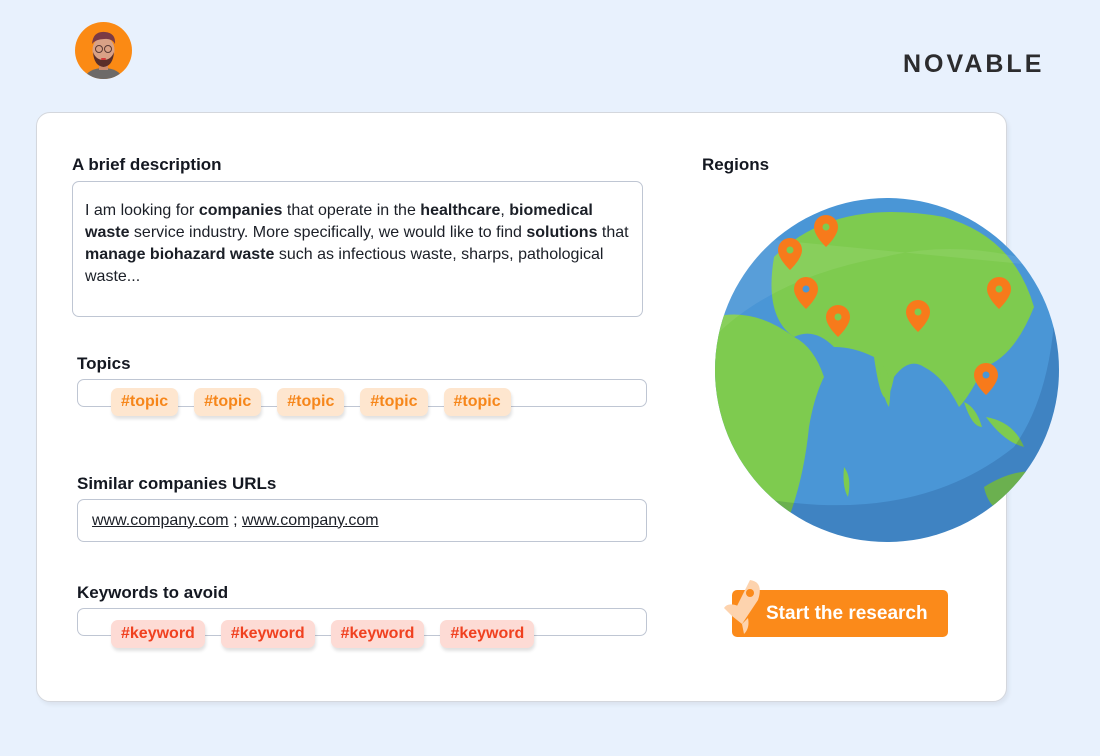 The image size is (1100, 756). What do you see at coordinates (142, 210) in the screenshot?
I see `description-segment: I am looking for` at bounding box center [142, 210].